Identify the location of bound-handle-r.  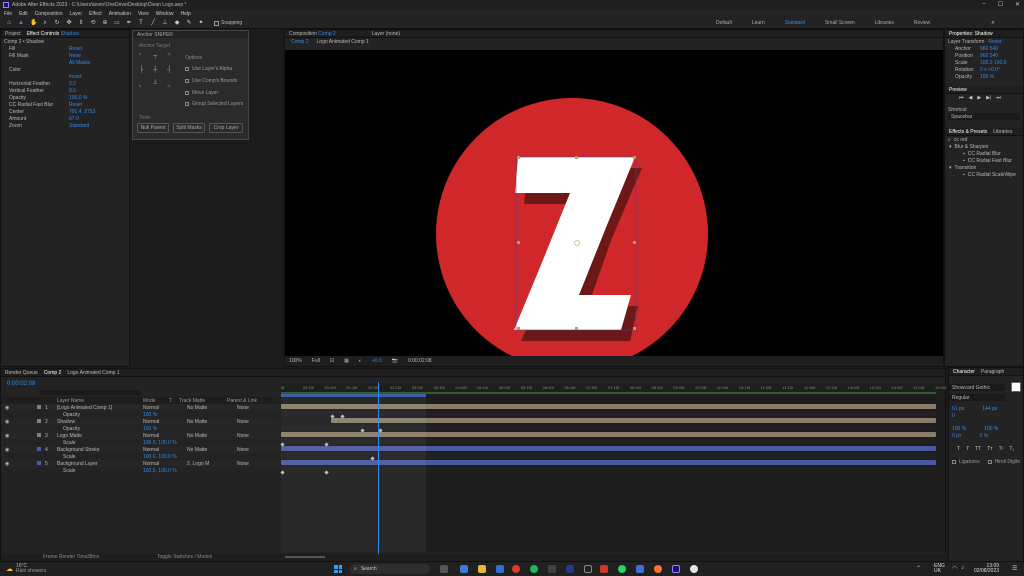
(634, 242).